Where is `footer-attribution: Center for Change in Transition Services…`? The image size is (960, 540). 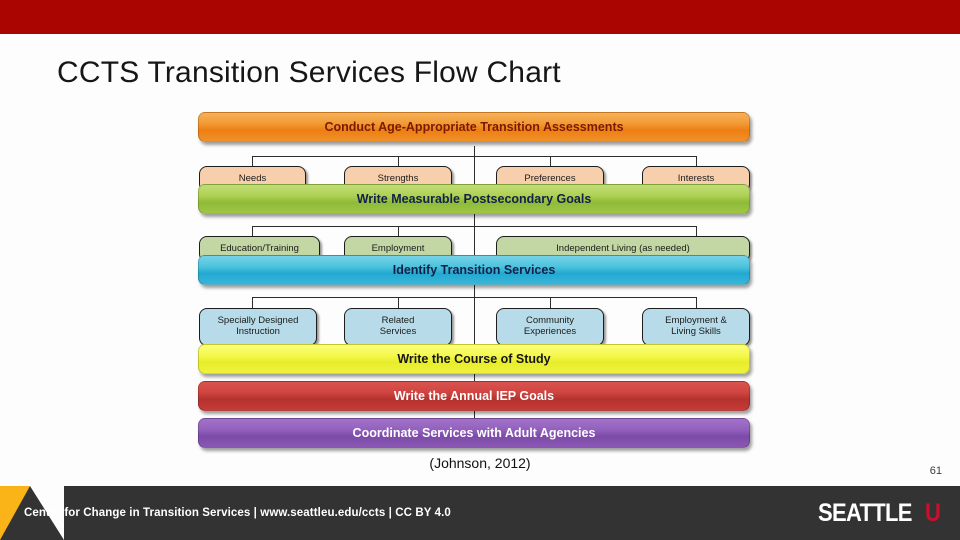 footer-attribution: Center for Change in Transition Services… is located at coordinates (237, 513).